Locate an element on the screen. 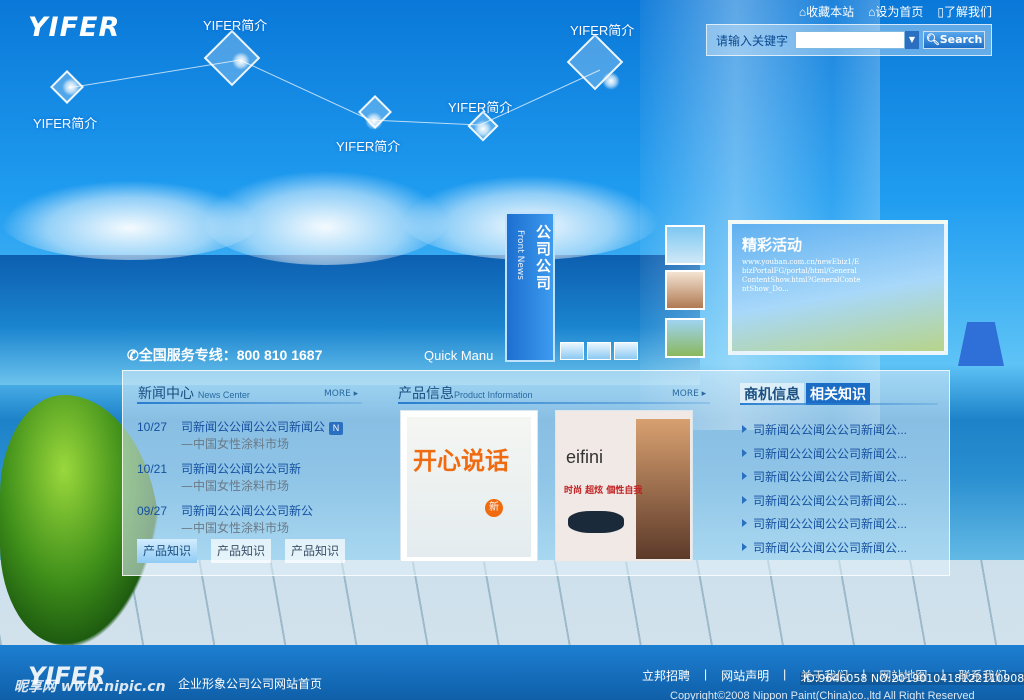  list-item: 10/21 司新闻公公闻公公司新 —中国女性涂料市场 is located at coordinates (252, 477).